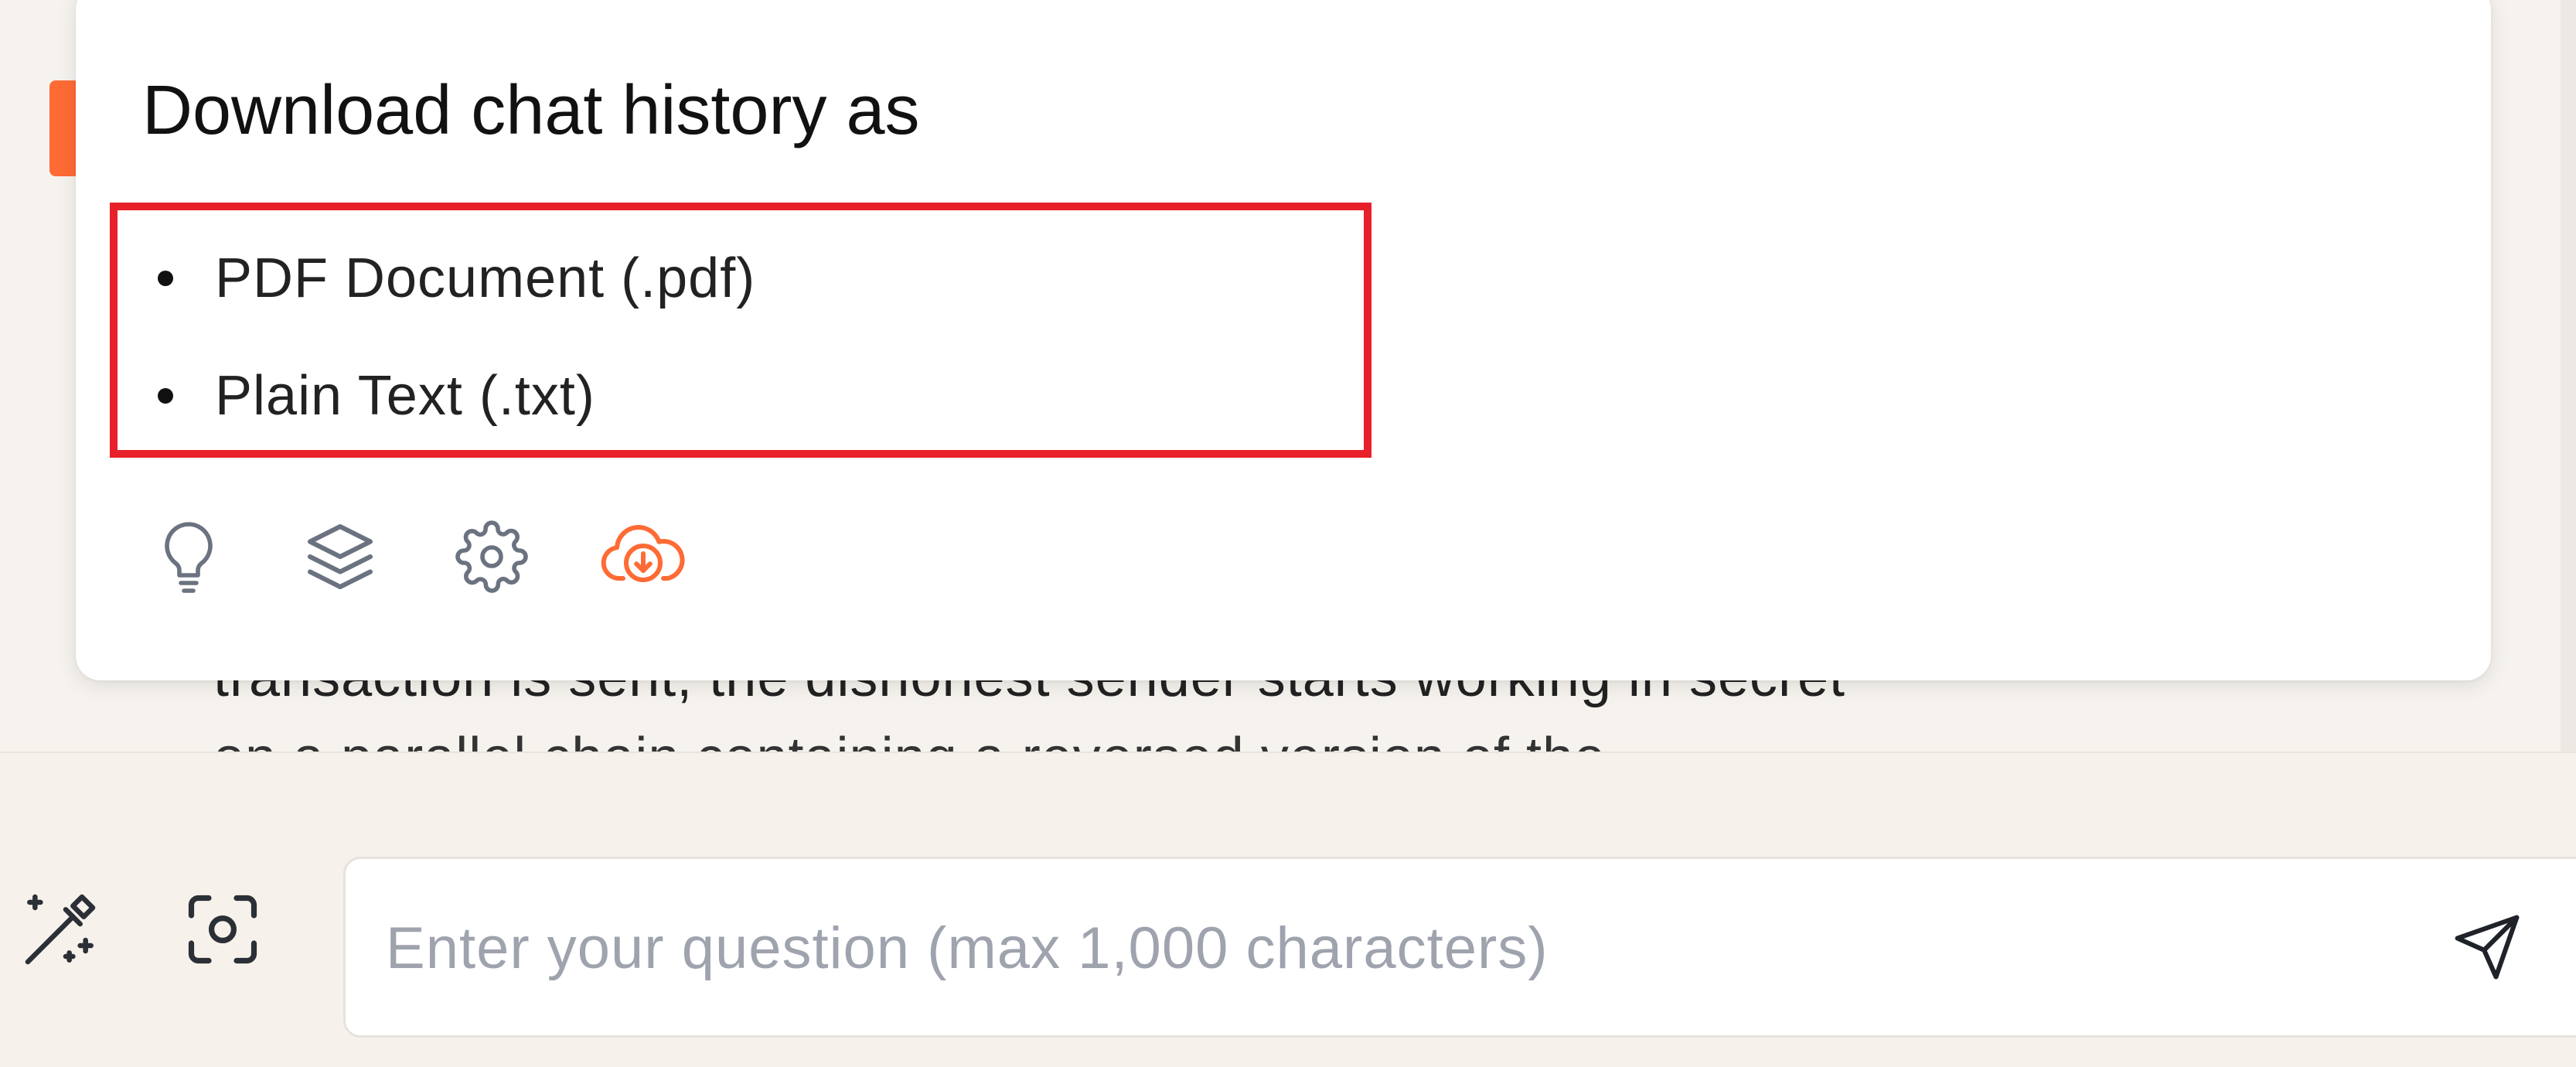  Describe the element at coordinates (405, 396) in the screenshot. I see `download-option-label: Plain Text (.txt)` at that location.